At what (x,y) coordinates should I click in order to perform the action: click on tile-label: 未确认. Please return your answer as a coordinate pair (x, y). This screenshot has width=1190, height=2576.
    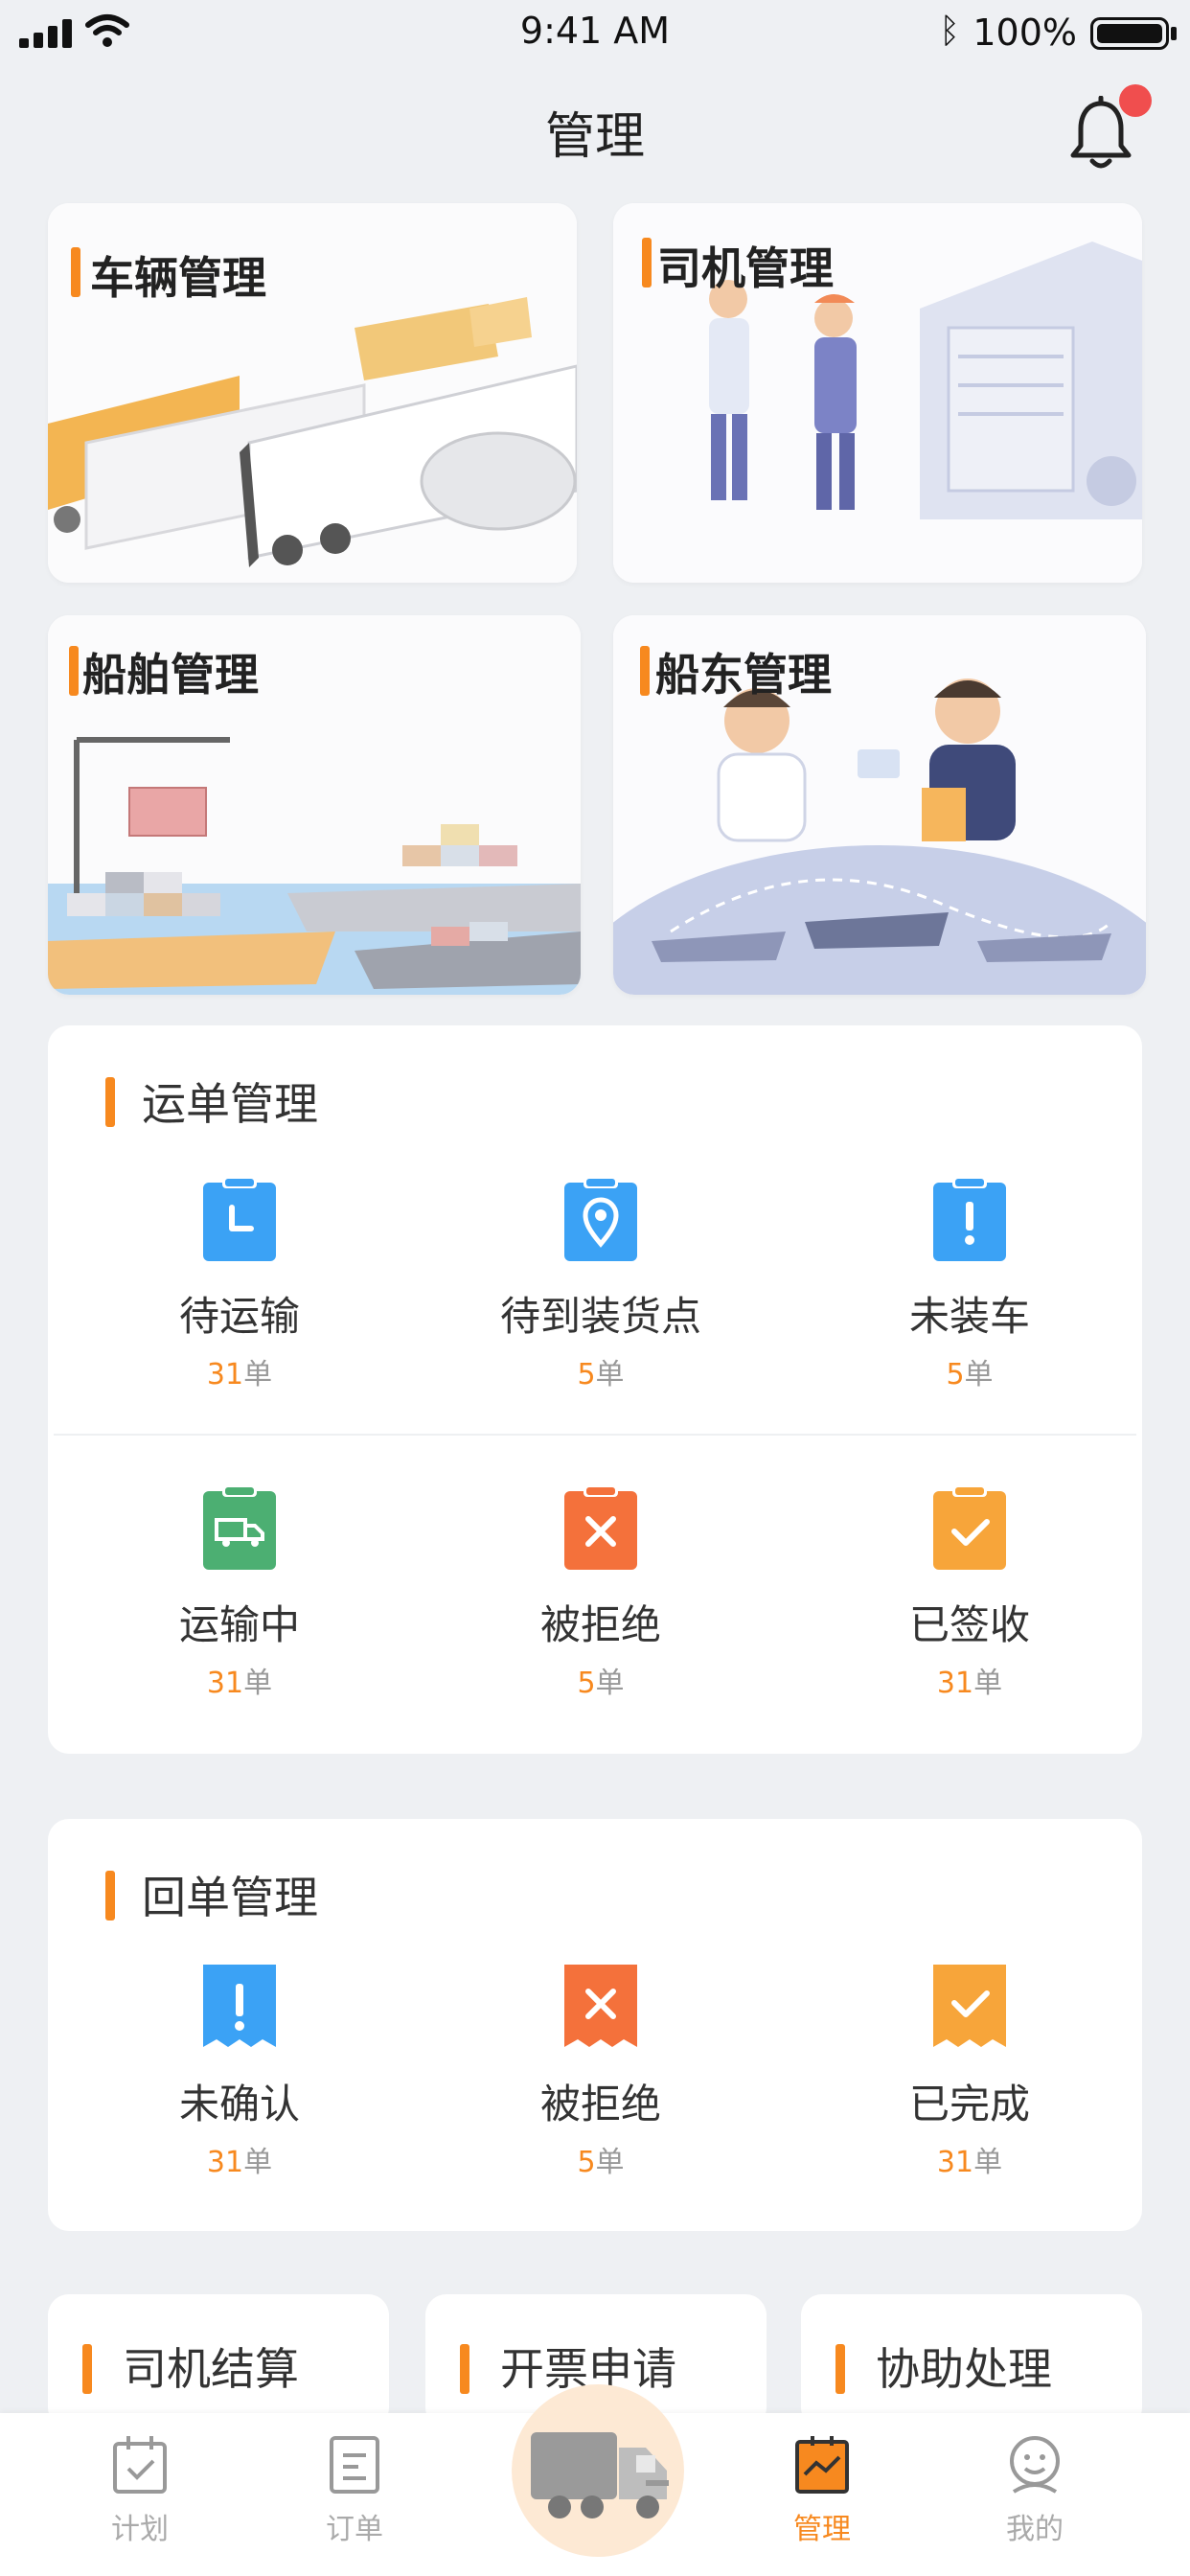
    Looking at the image, I should click on (239, 2104).